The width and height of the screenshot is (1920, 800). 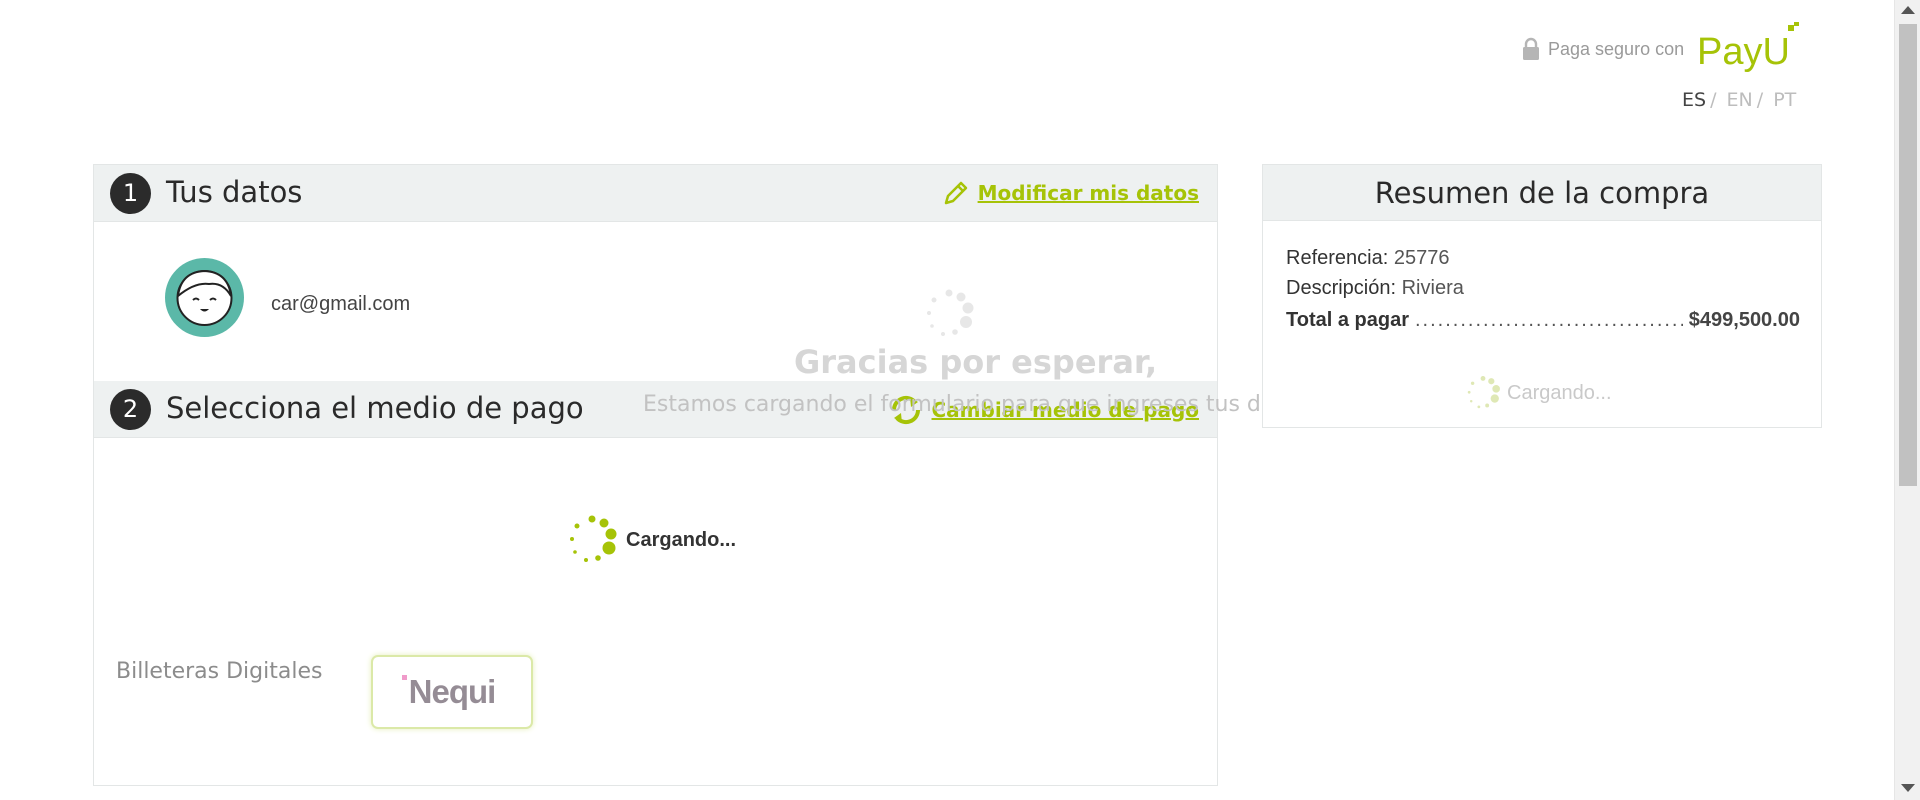 I want to click on summary-header: Resumen de la compra, so click(x=1542, y=193).